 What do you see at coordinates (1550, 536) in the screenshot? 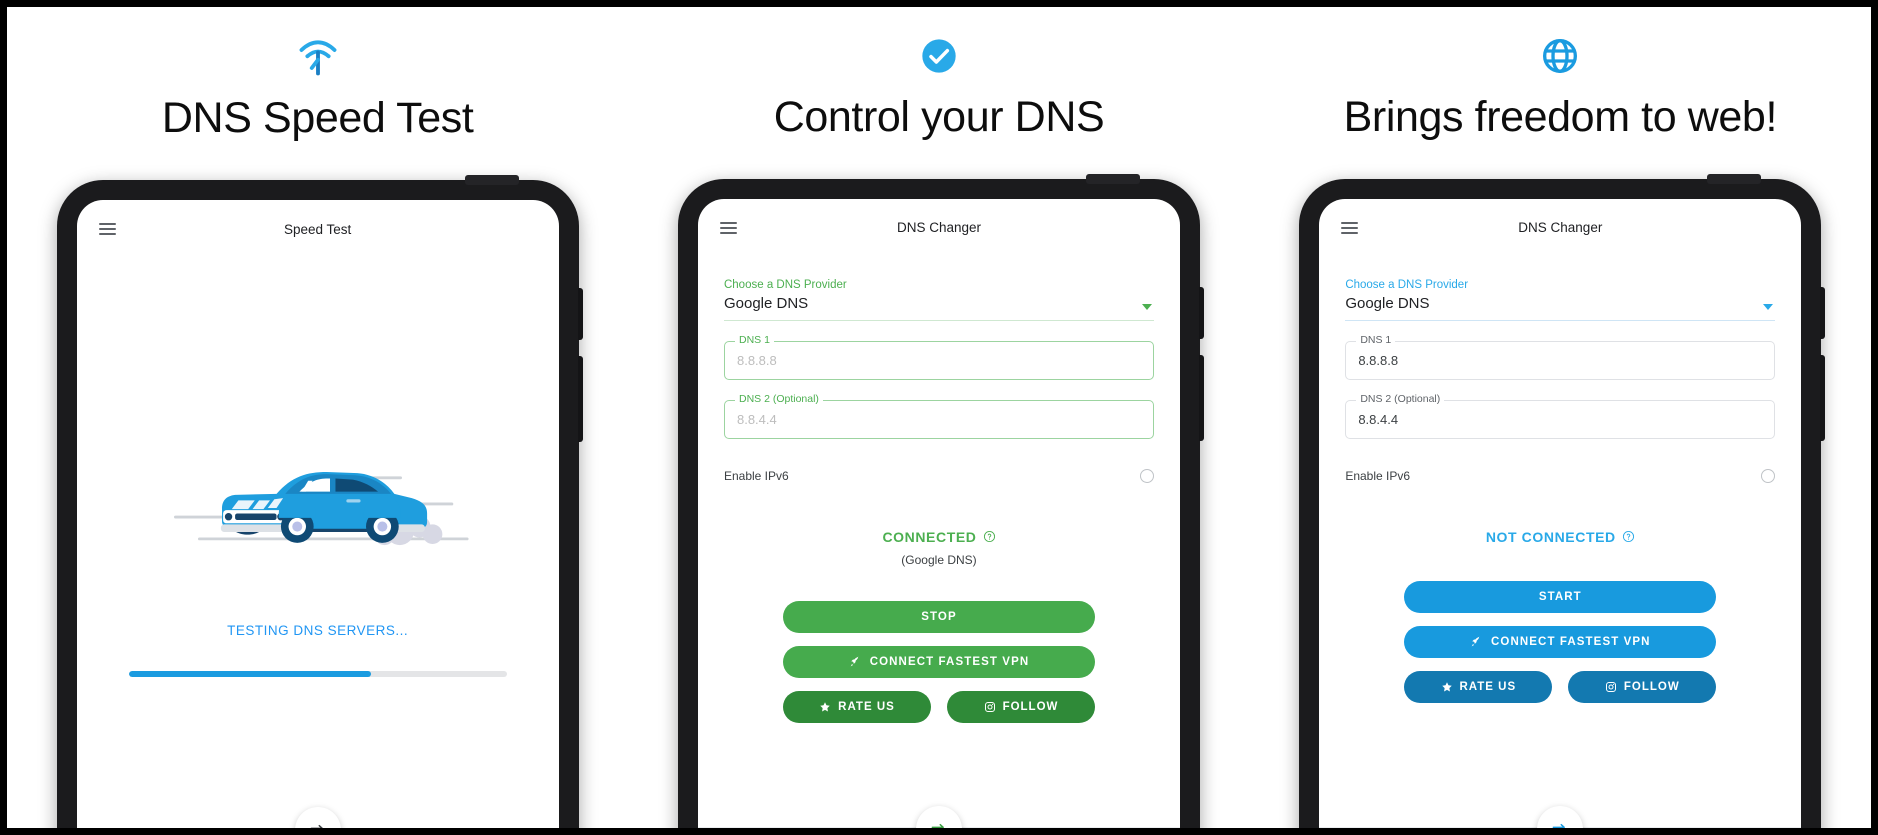
I see `status-text: NOT CONNECTED` at bounding box center [1550, 536].